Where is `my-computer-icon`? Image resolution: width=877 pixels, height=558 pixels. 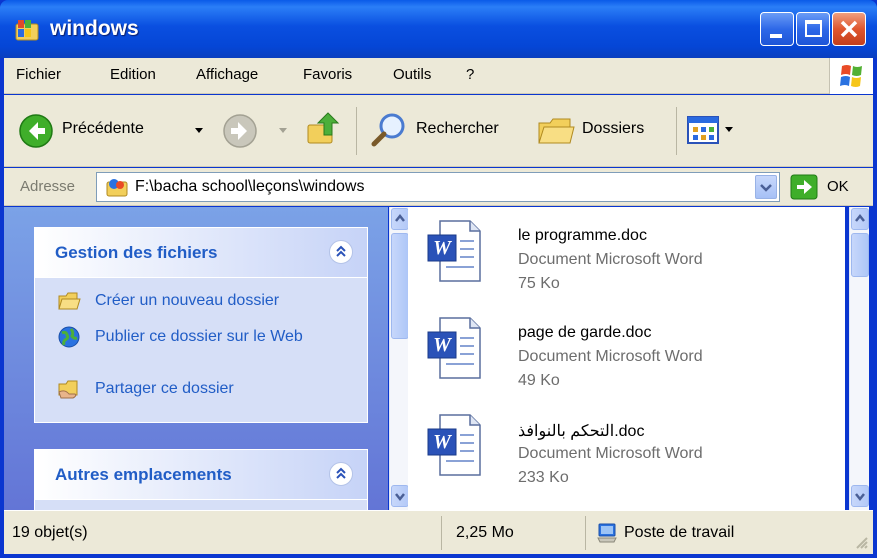 my-computer-icon is located at coordinates (607, 533).